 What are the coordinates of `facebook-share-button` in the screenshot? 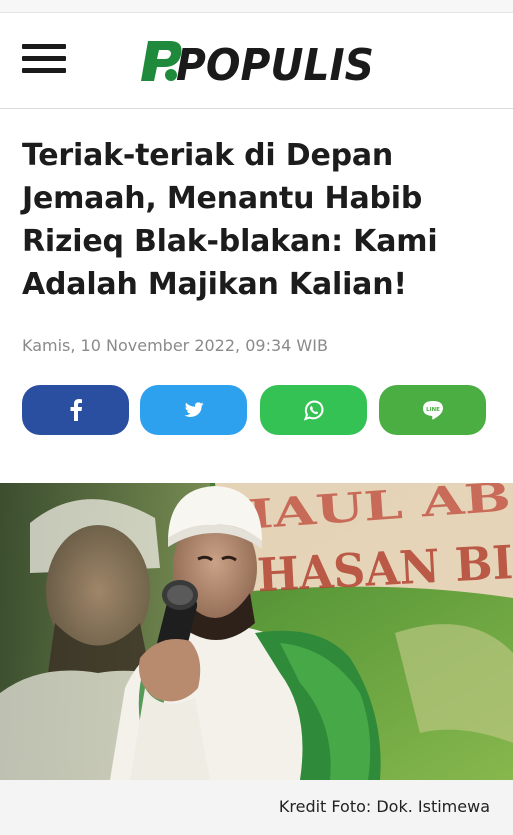 It's located at (75, 410).